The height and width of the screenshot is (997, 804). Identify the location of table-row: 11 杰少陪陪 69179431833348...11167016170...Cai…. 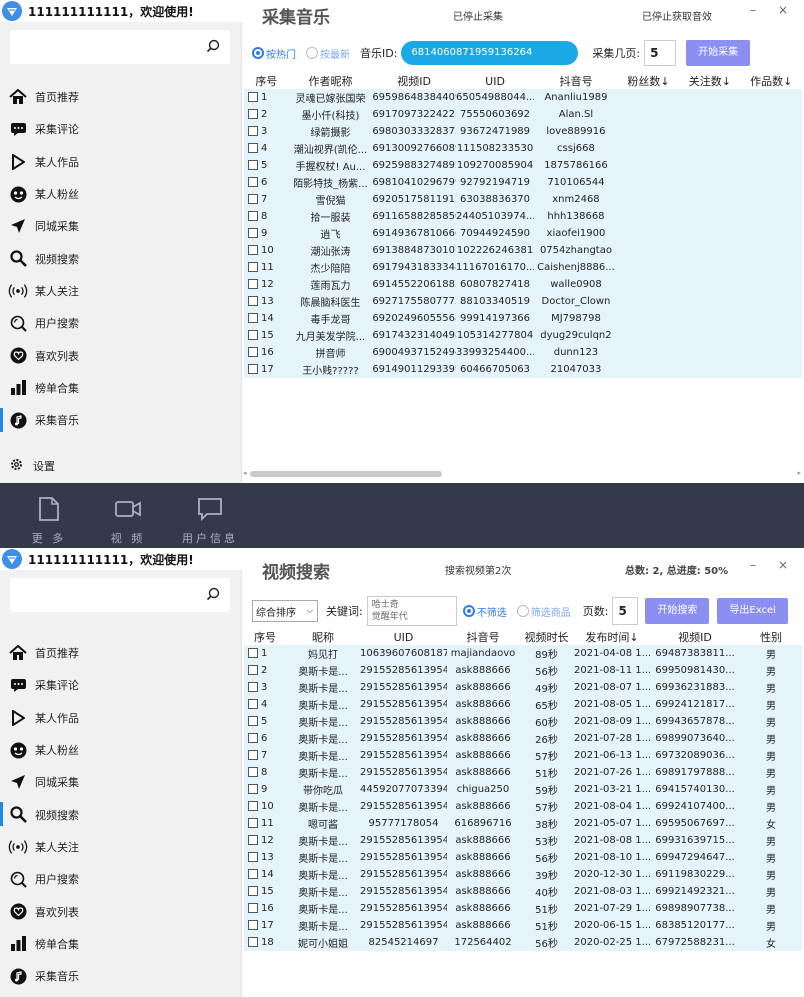
(523, 267).